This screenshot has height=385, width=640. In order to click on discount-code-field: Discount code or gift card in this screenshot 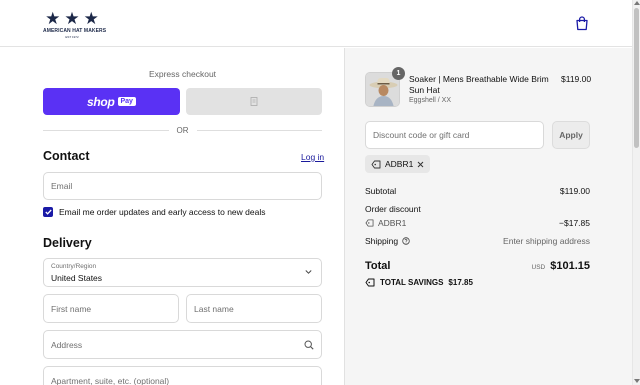, I will do `click(454, 135)`.